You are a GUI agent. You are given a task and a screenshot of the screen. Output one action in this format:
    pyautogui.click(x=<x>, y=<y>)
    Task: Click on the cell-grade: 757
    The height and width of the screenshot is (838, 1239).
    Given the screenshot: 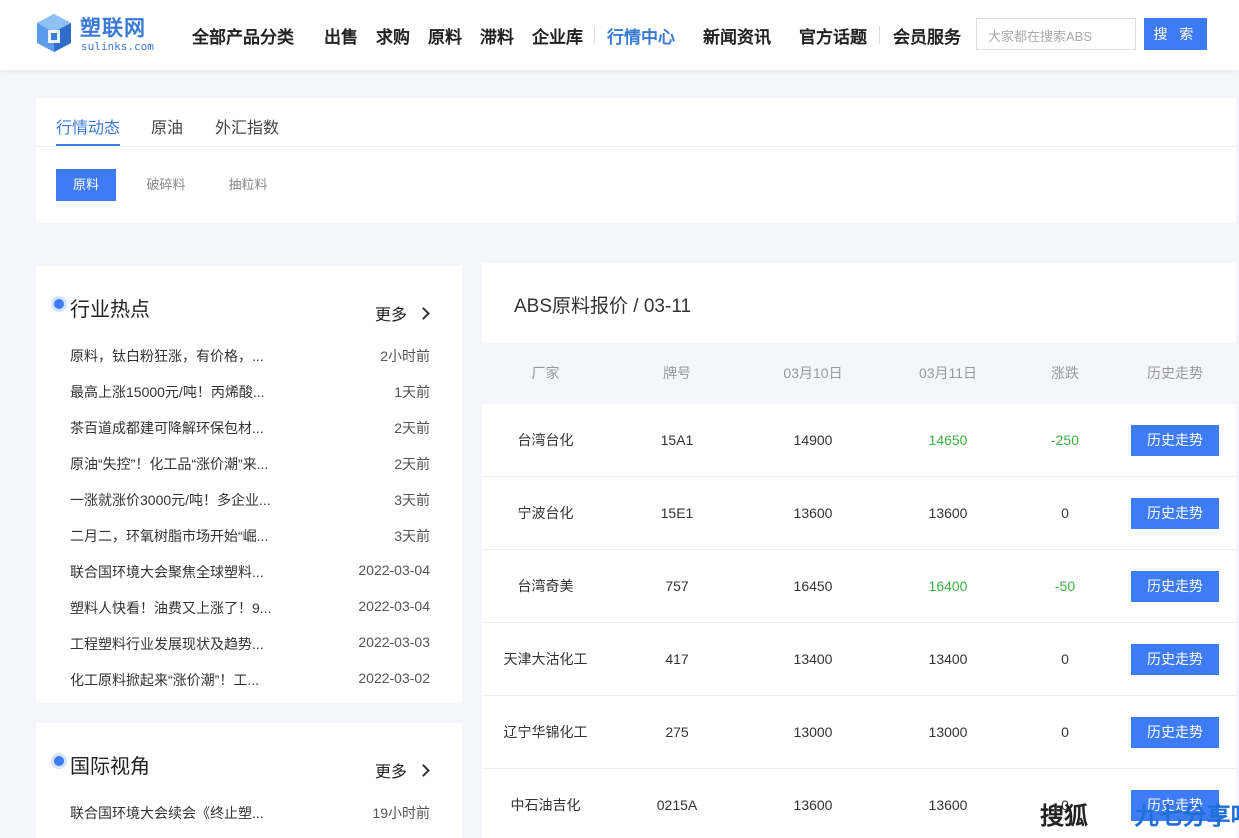 What is the action you would take?
    pyautogui.click(x=677, y=586)
    